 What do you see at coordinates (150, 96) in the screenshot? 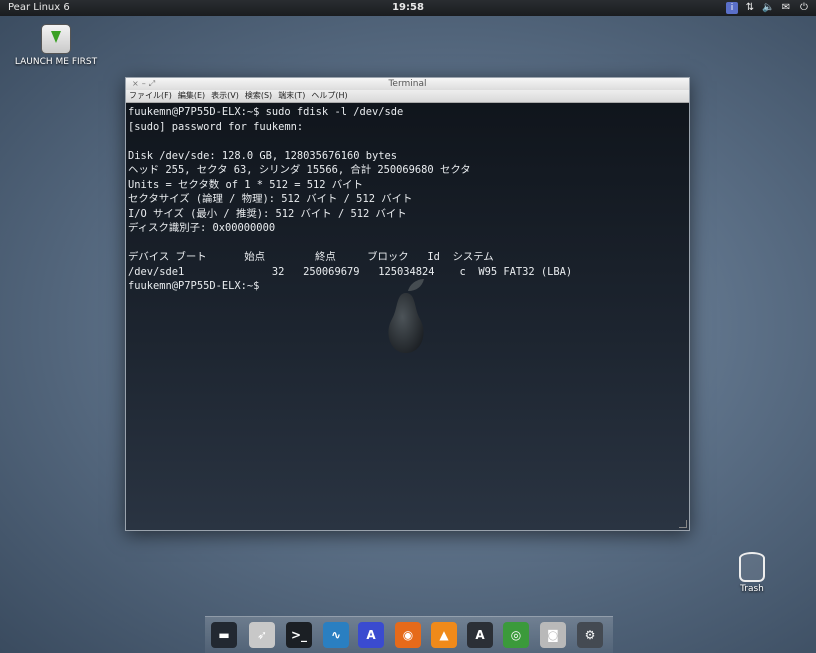
I see `menu-file: ファイル(F)` at bounding box center [150, 96].